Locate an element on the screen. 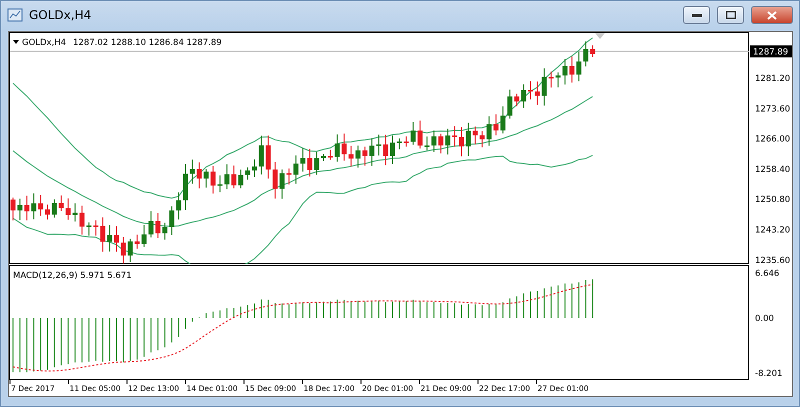  window-title: GOLDx,H4 is located at coordinates (60, 15).